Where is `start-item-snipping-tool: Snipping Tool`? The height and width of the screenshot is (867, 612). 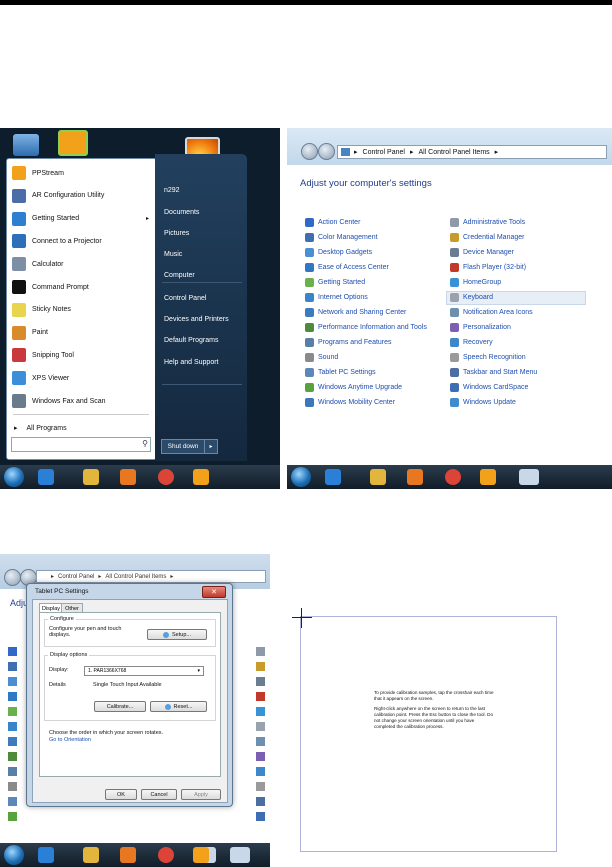 start-item-snipping-tool: Snipping Tool is located at coordinates (81, 355).